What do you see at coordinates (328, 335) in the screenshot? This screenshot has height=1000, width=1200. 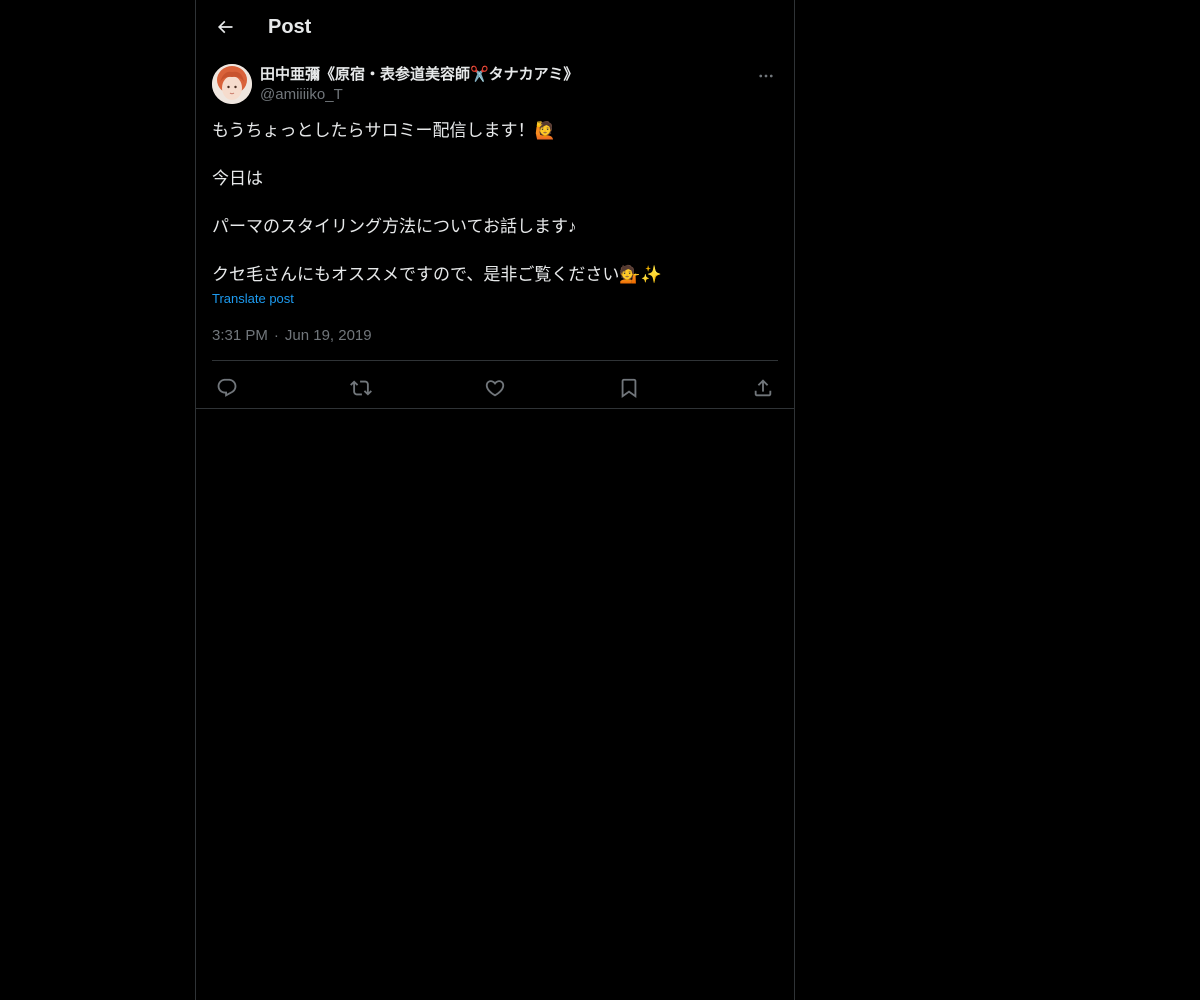 I see `post-date: Jun 19, 2019` at bounding box center [328, 335].